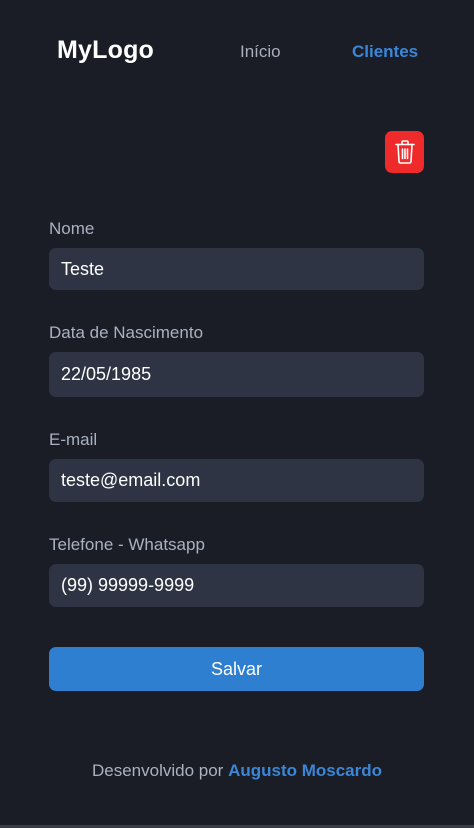 This screenshot has width=474, height=828. I want to click on footer-prefix: Desenvolvido por, so click(157, 770).